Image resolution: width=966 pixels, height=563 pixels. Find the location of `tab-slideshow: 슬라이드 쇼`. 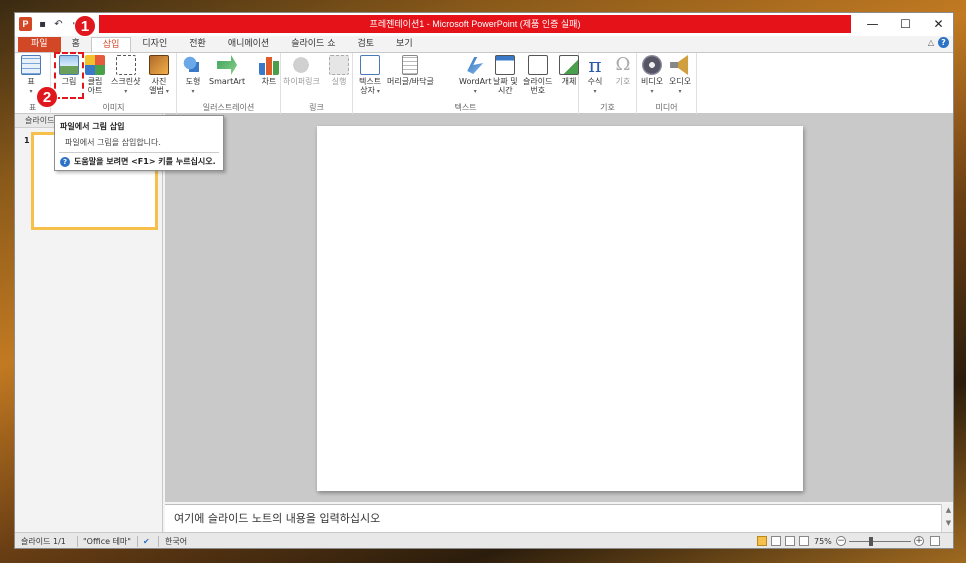

tab-slideshow: 슬라이드 쇼 is located at coordinates (313, 44).